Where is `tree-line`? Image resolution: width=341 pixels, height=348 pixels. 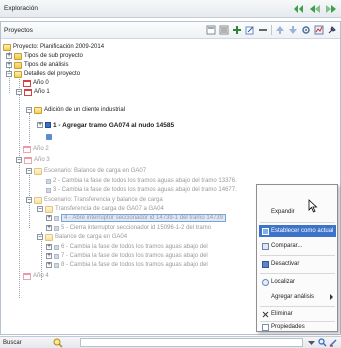 tree-line is located at coordinates (19, 185).